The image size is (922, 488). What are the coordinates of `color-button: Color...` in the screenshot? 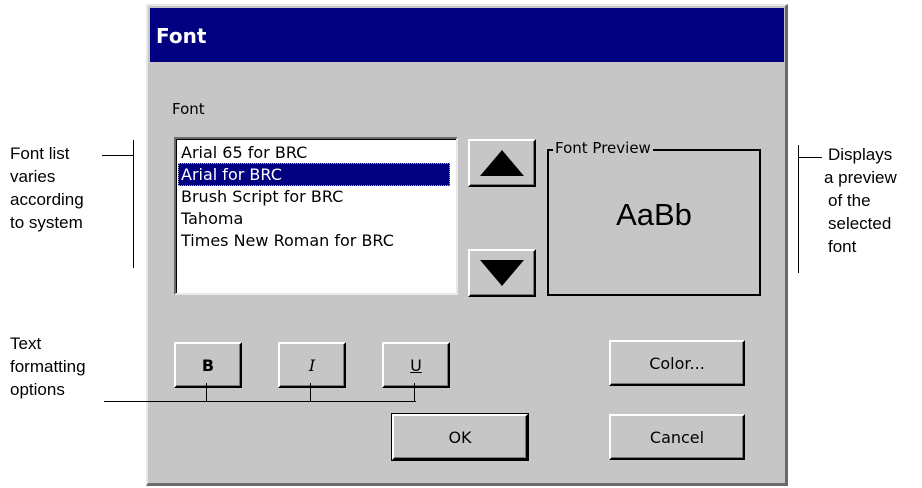 It's located at (677, 363).